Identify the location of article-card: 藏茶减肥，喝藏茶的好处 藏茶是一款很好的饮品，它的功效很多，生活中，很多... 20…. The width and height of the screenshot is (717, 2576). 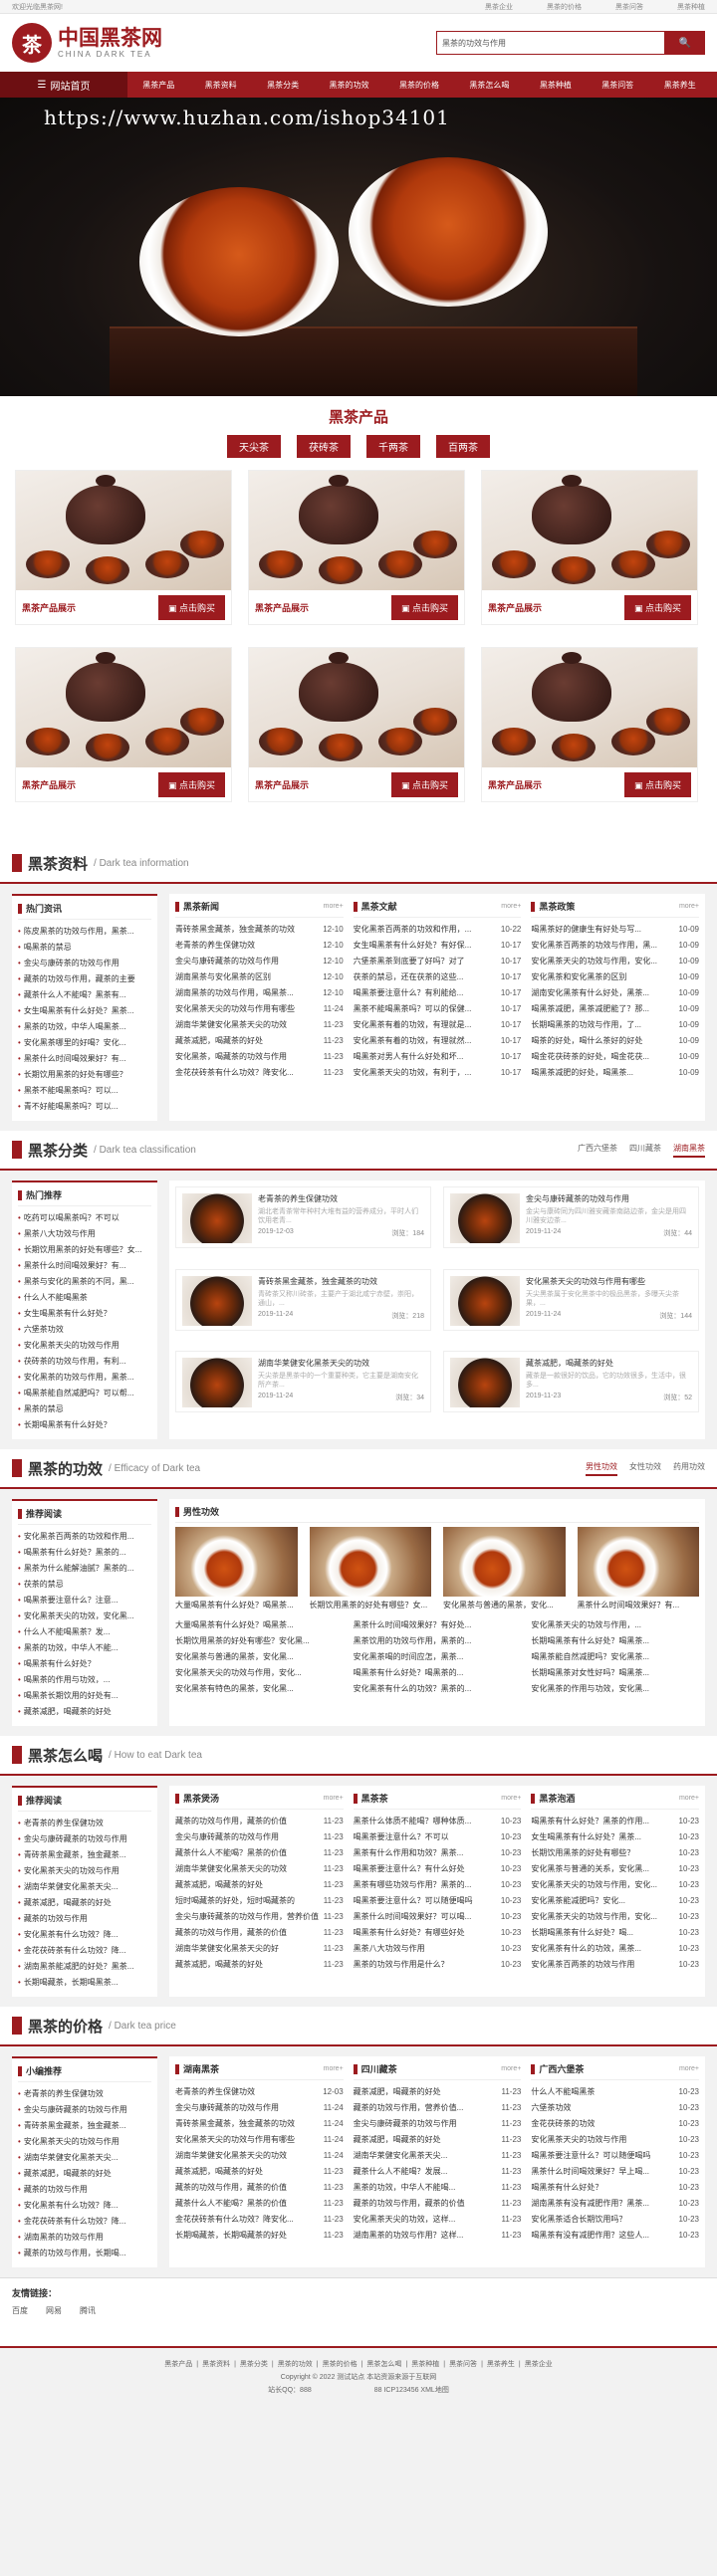
(571, 1382).